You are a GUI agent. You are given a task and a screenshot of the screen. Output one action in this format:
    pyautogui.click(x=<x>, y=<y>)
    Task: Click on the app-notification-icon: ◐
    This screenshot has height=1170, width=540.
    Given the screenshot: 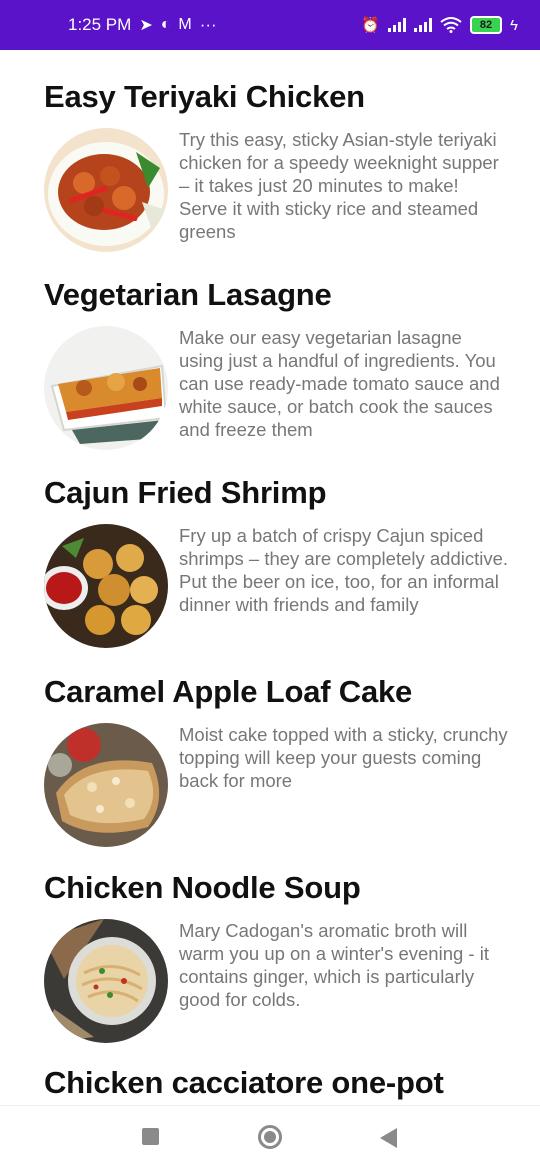 What is the action you would take?
    pyautogui.click(x=165, y=24)
    